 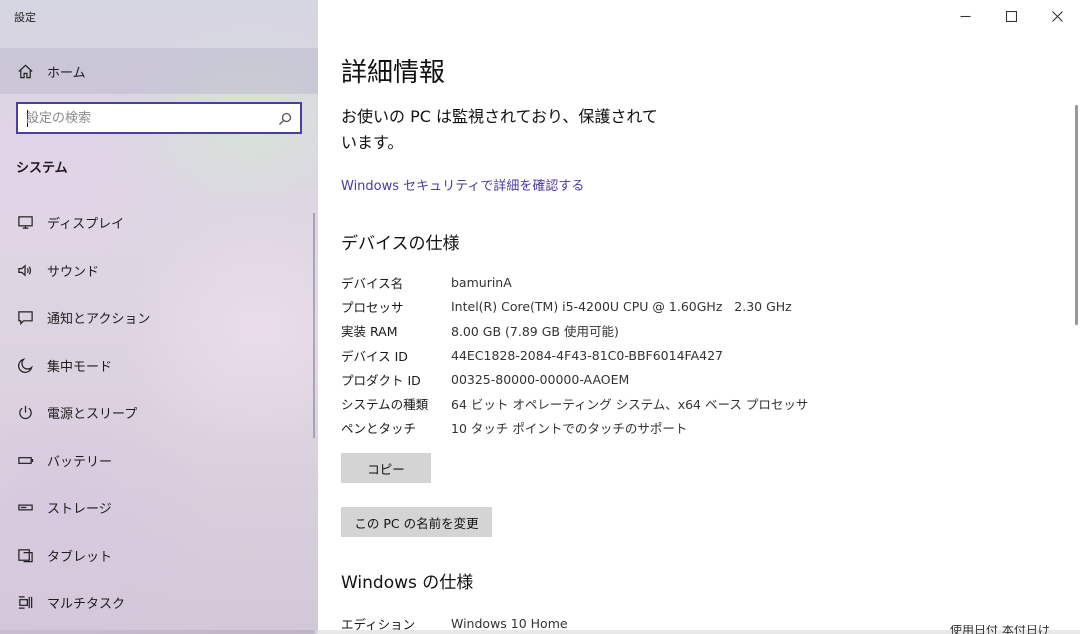 I want to click on sidebar-item-label: マルチタスク, so click(x=86, y=605).